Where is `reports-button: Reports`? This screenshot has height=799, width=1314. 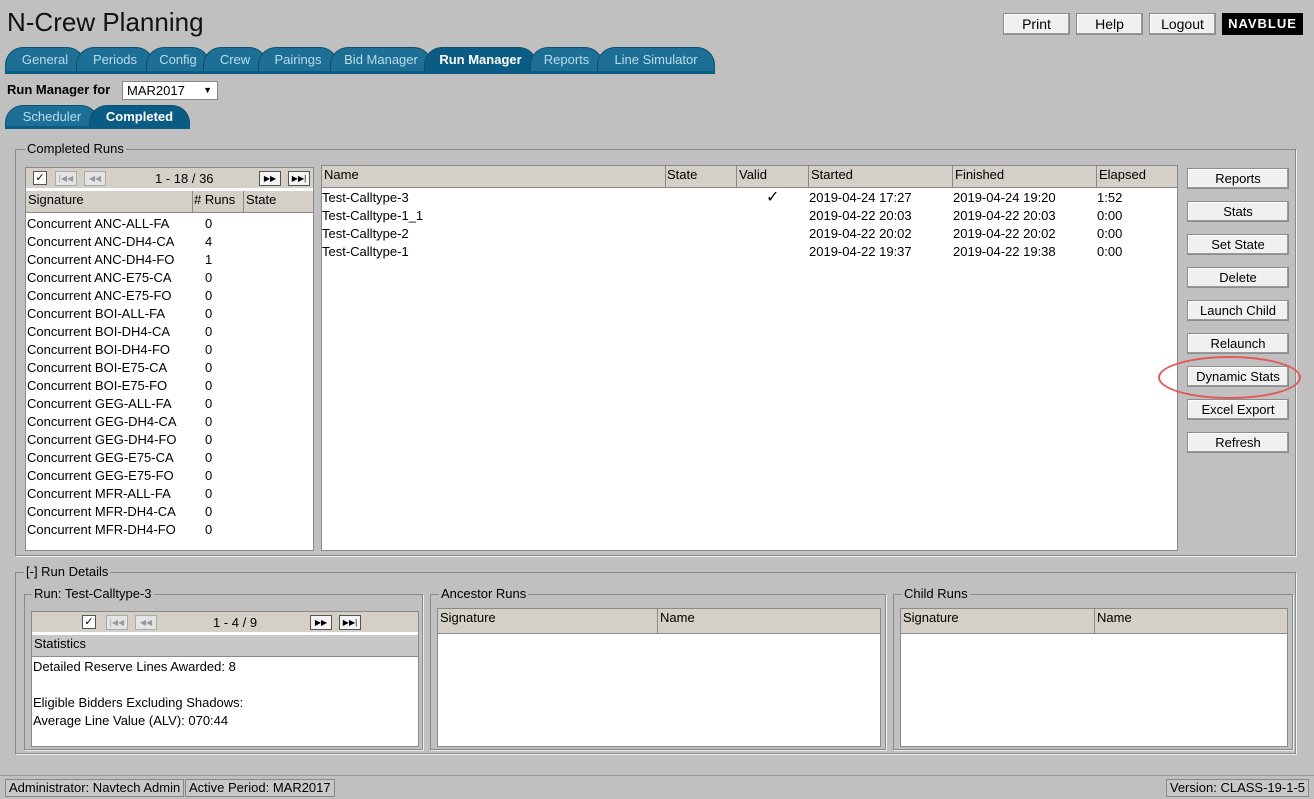
reports-button: Reports is located at coordinates (1238, 178).